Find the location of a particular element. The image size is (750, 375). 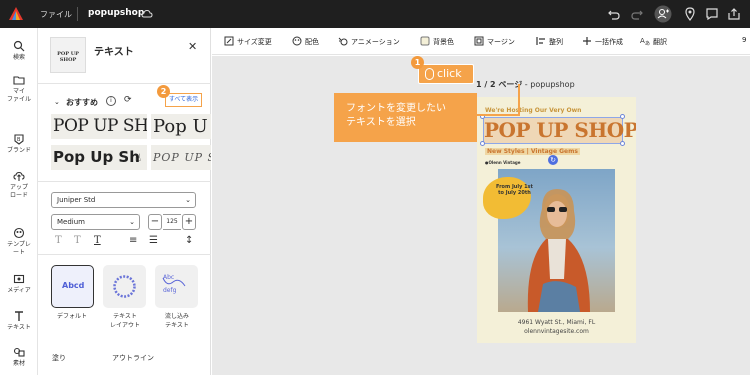

svg-text: B is located at coordinates (19, 140).